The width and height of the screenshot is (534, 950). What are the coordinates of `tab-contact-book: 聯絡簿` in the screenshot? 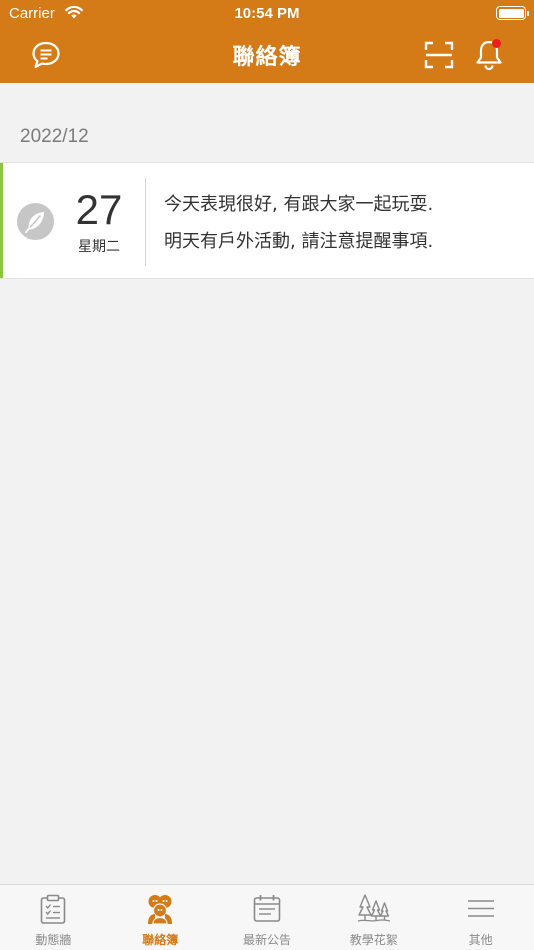 It's located at (160, 917).